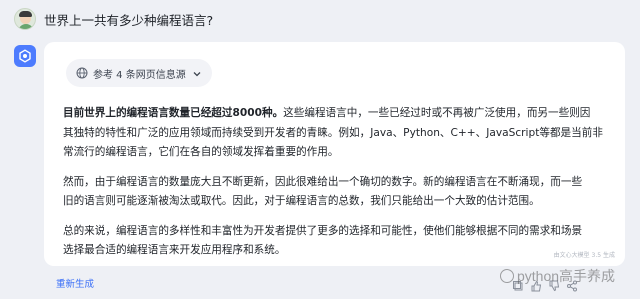 The width and height of the screenshot is (640, 299). I want to click on sources-label: 参考 4 条网页信息源, so click(139, 75).